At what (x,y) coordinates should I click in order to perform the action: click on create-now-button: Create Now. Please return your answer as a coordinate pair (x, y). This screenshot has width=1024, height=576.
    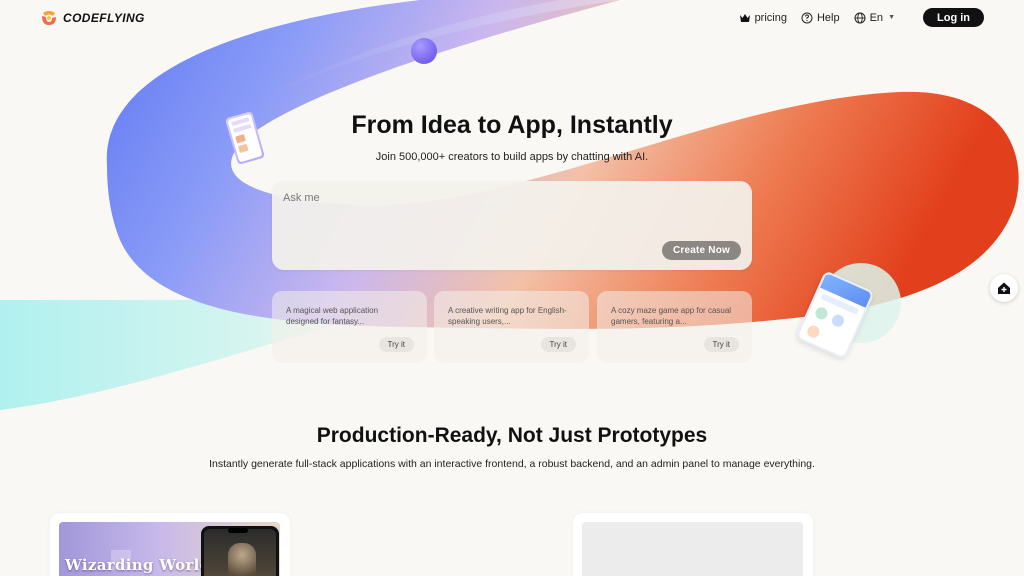
    Looking at the image, I should click on (701, 250).